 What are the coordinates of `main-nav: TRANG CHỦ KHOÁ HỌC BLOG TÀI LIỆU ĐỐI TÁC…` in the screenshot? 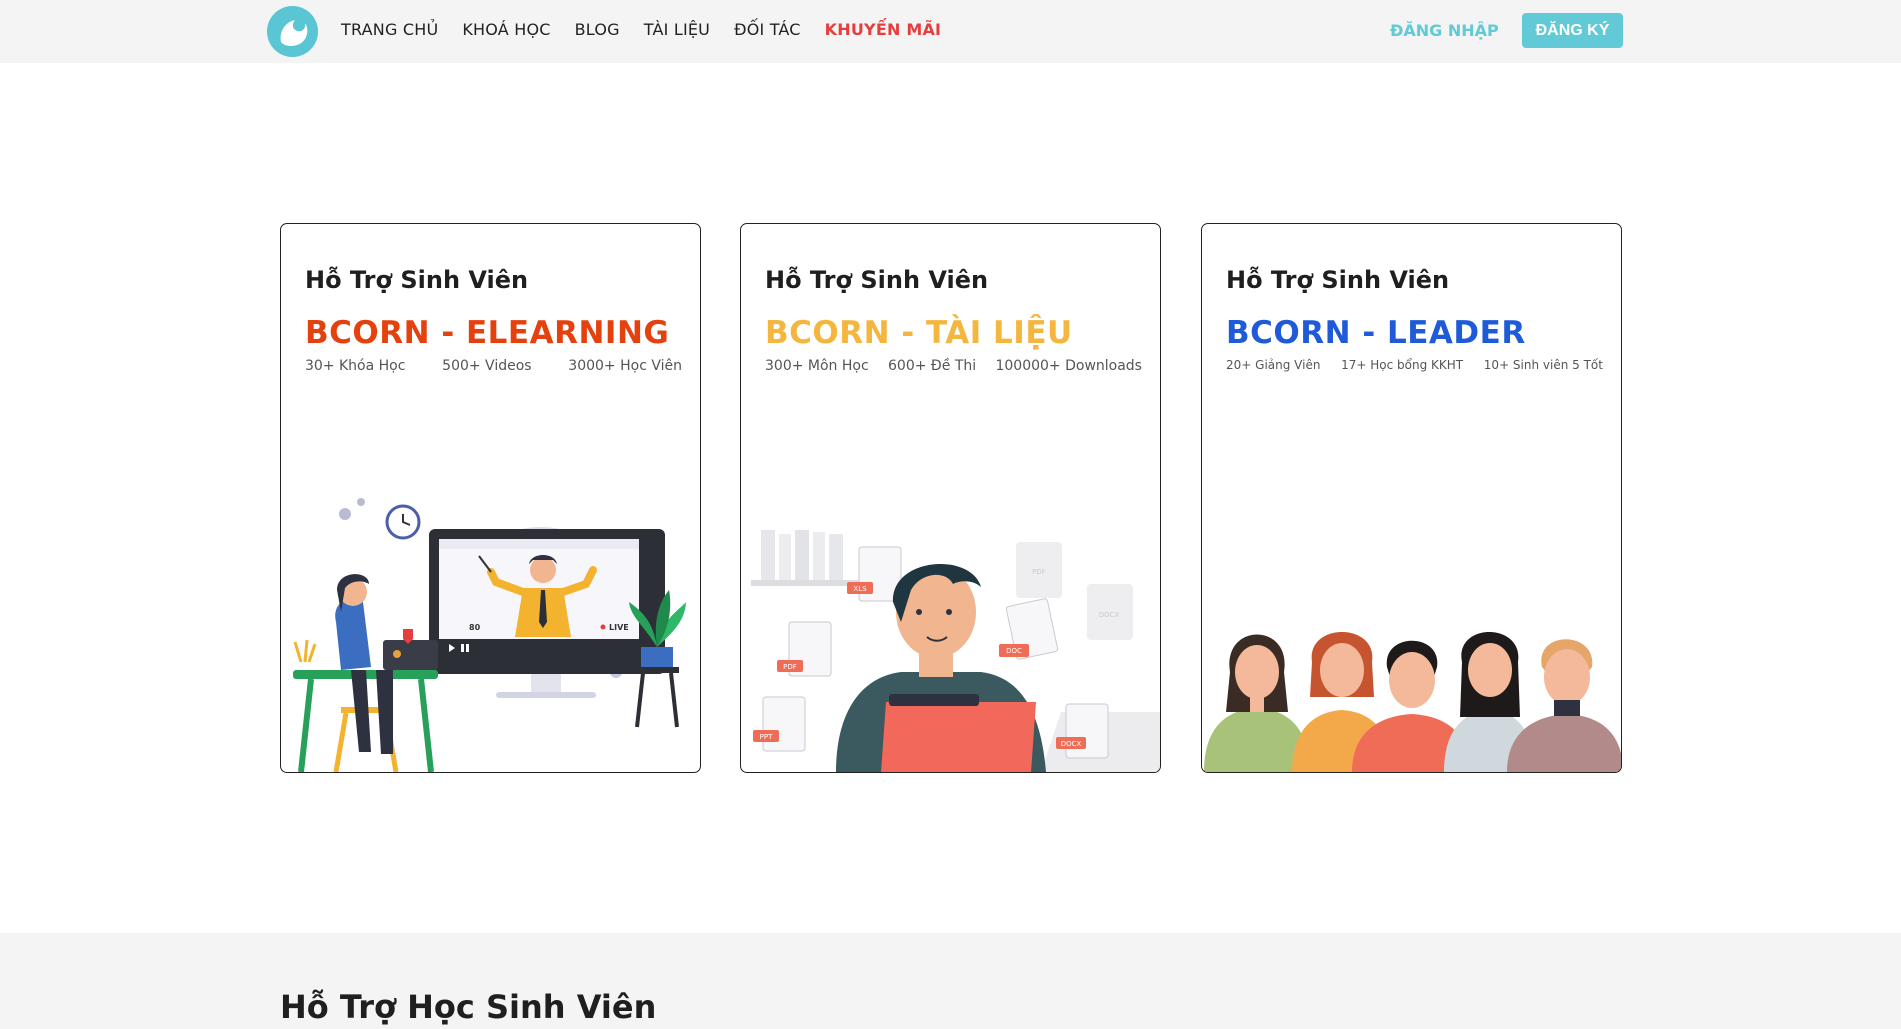 It's located at (641, 29).